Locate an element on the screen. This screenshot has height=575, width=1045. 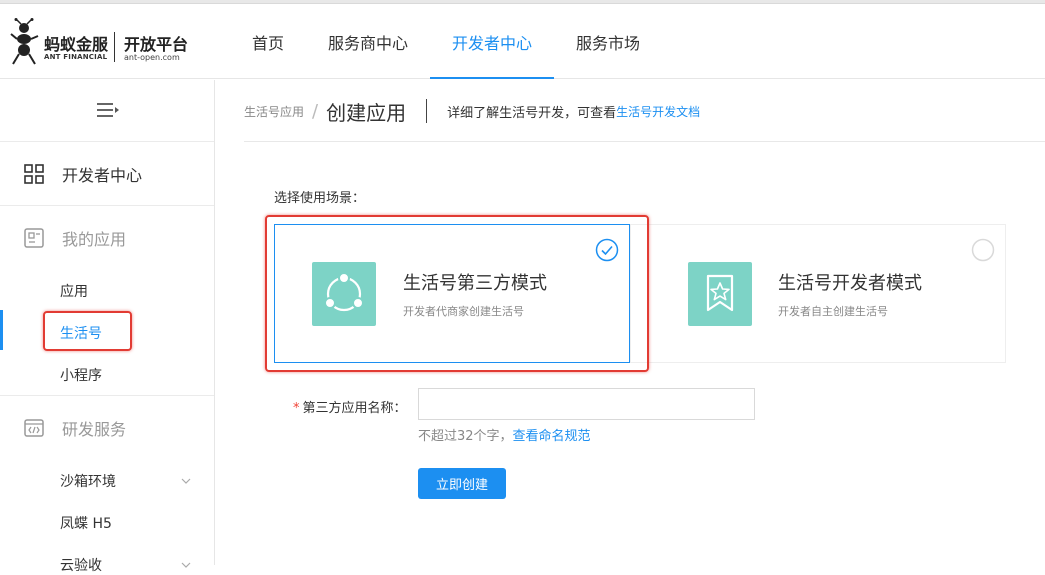
star-badge-icon is located at coordinates (720, 293).